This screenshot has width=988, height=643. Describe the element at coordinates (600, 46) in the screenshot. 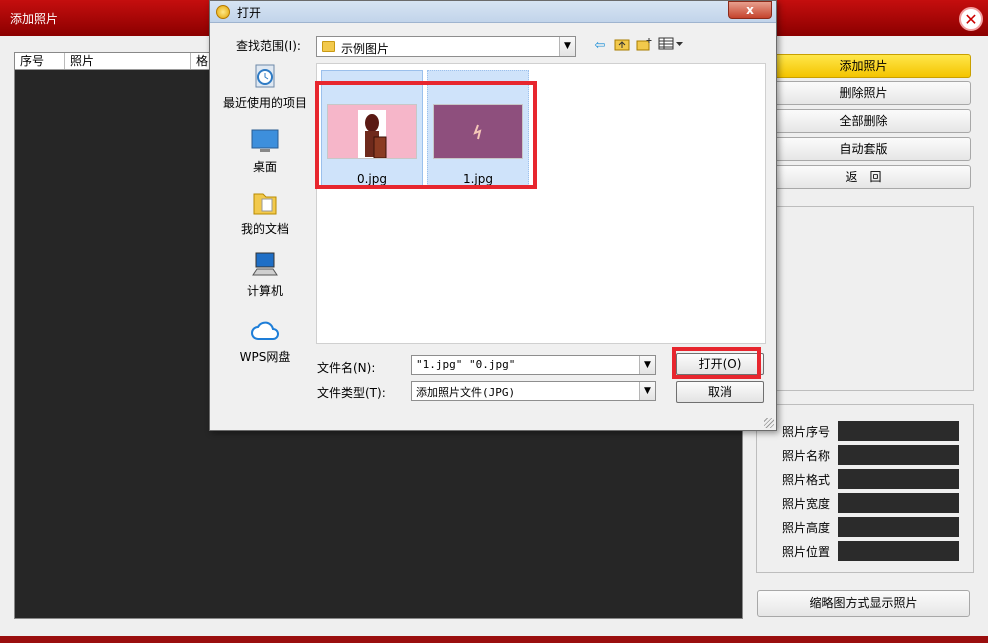

I see `back-arrow-icon: ⇦` at that location.